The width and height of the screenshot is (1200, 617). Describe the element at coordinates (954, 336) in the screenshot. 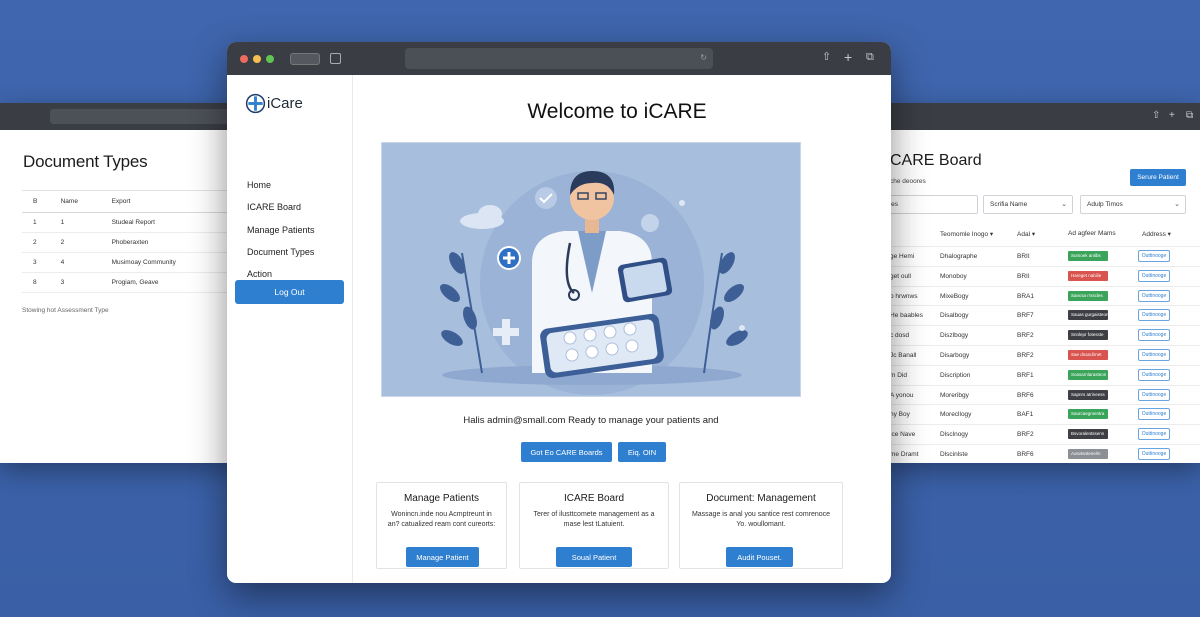

I see `type-cell: Diszlbogy` at that location.